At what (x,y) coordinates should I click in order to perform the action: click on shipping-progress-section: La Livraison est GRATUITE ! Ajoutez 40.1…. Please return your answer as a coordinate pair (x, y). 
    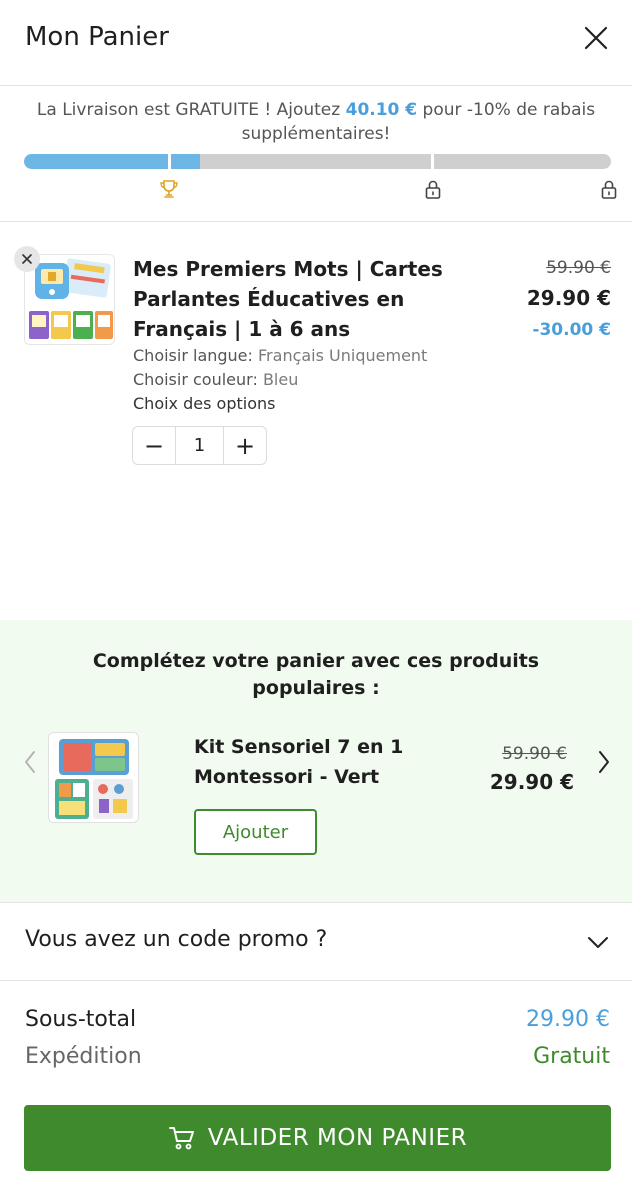
    Looking at the image, I should click on (316, 154).